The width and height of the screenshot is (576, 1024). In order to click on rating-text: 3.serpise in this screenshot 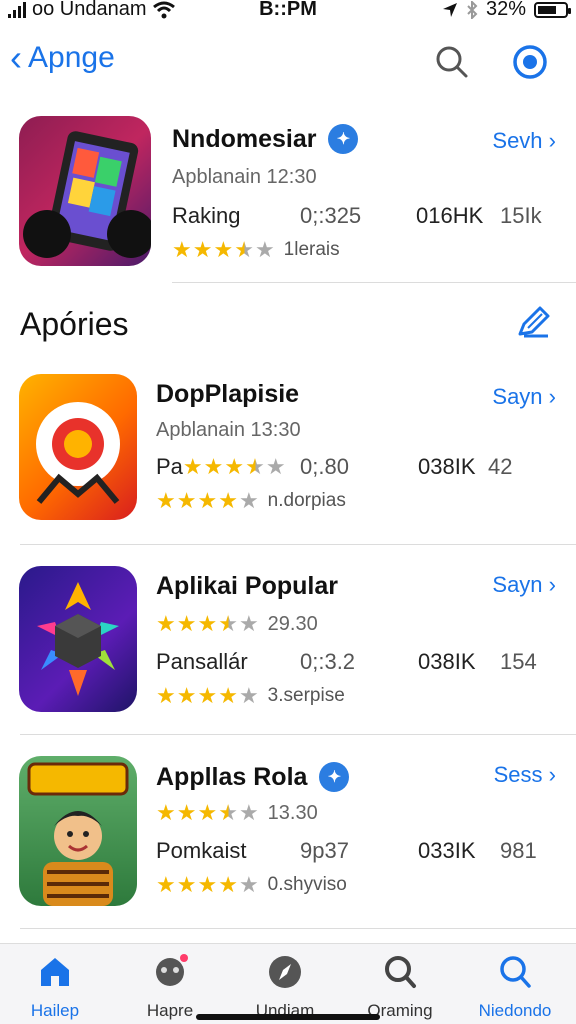, I will do `click(306, 695)`.